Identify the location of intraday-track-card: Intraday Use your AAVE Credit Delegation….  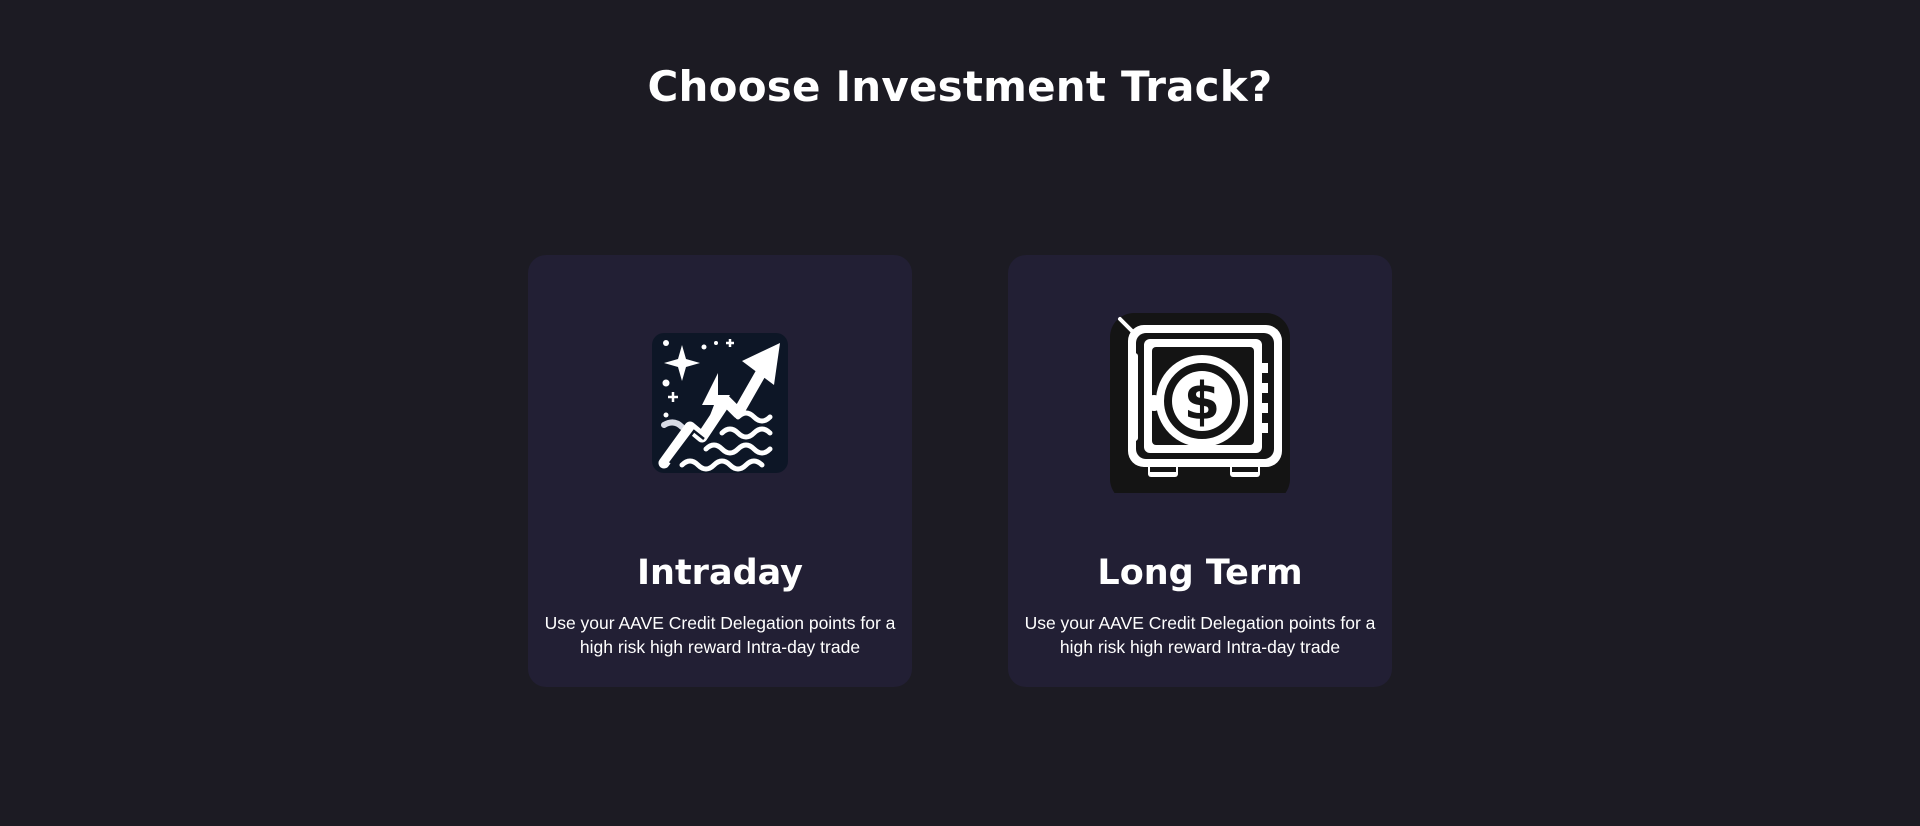
(720, 471).